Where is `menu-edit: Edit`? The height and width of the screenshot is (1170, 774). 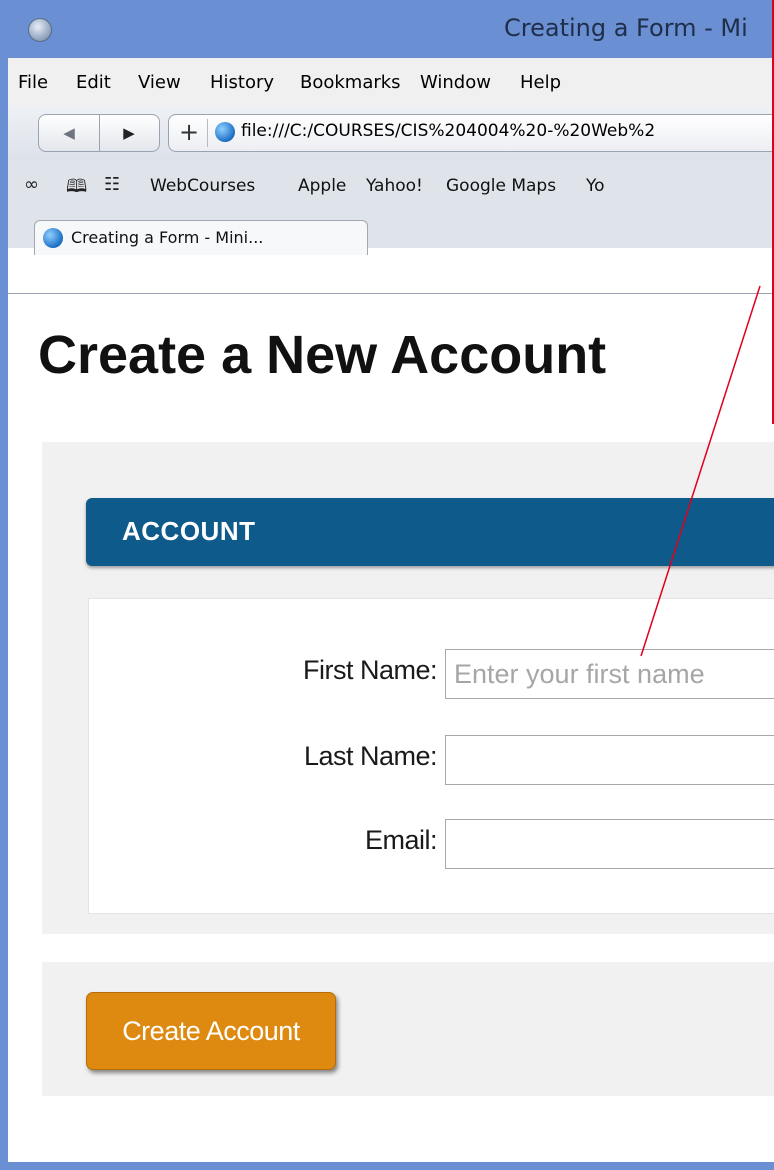 menu-edit: Edit is located at coordinates (93, 82).